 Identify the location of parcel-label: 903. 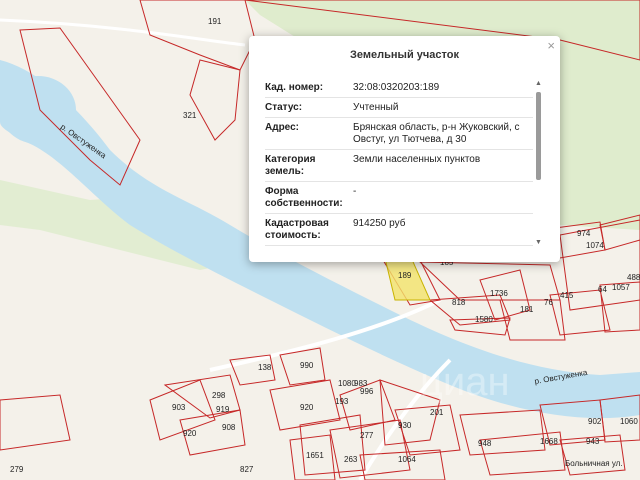
(179, 407).